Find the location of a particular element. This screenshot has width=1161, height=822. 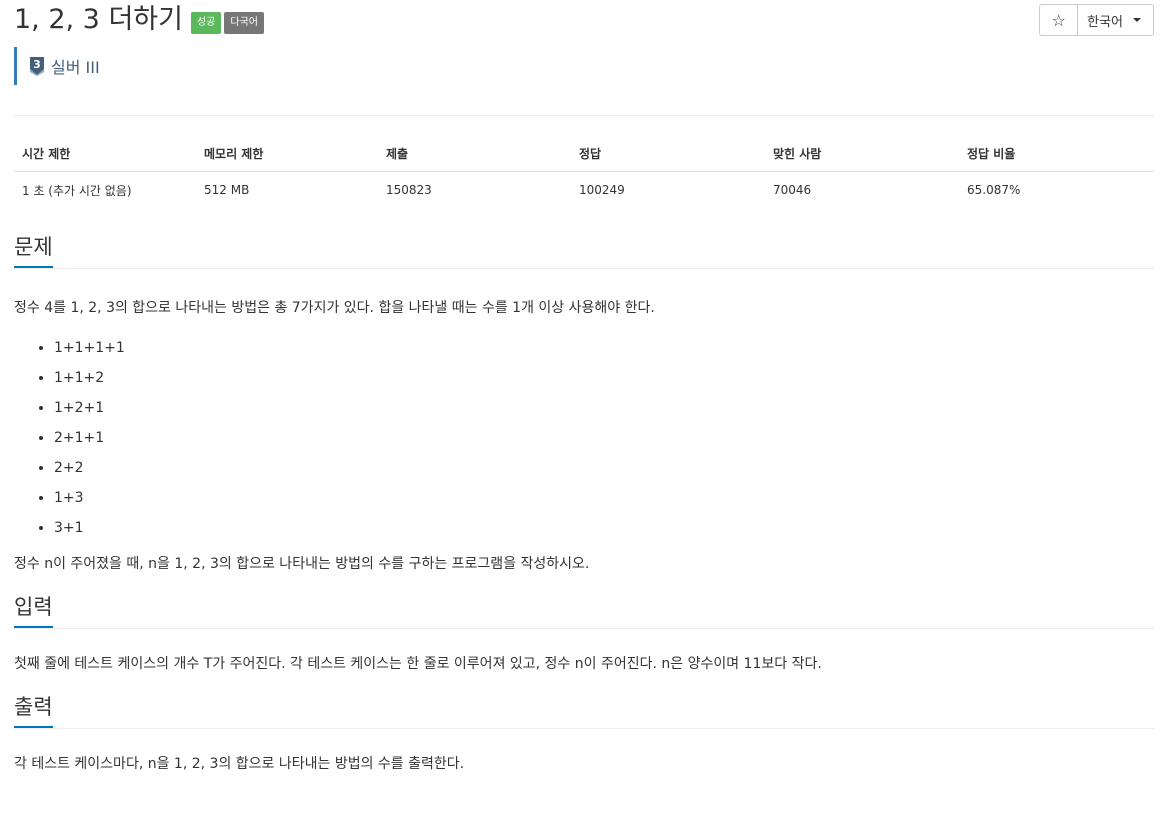

top-controls: ☆ 한국어 is located at coordinates (1096, 20).